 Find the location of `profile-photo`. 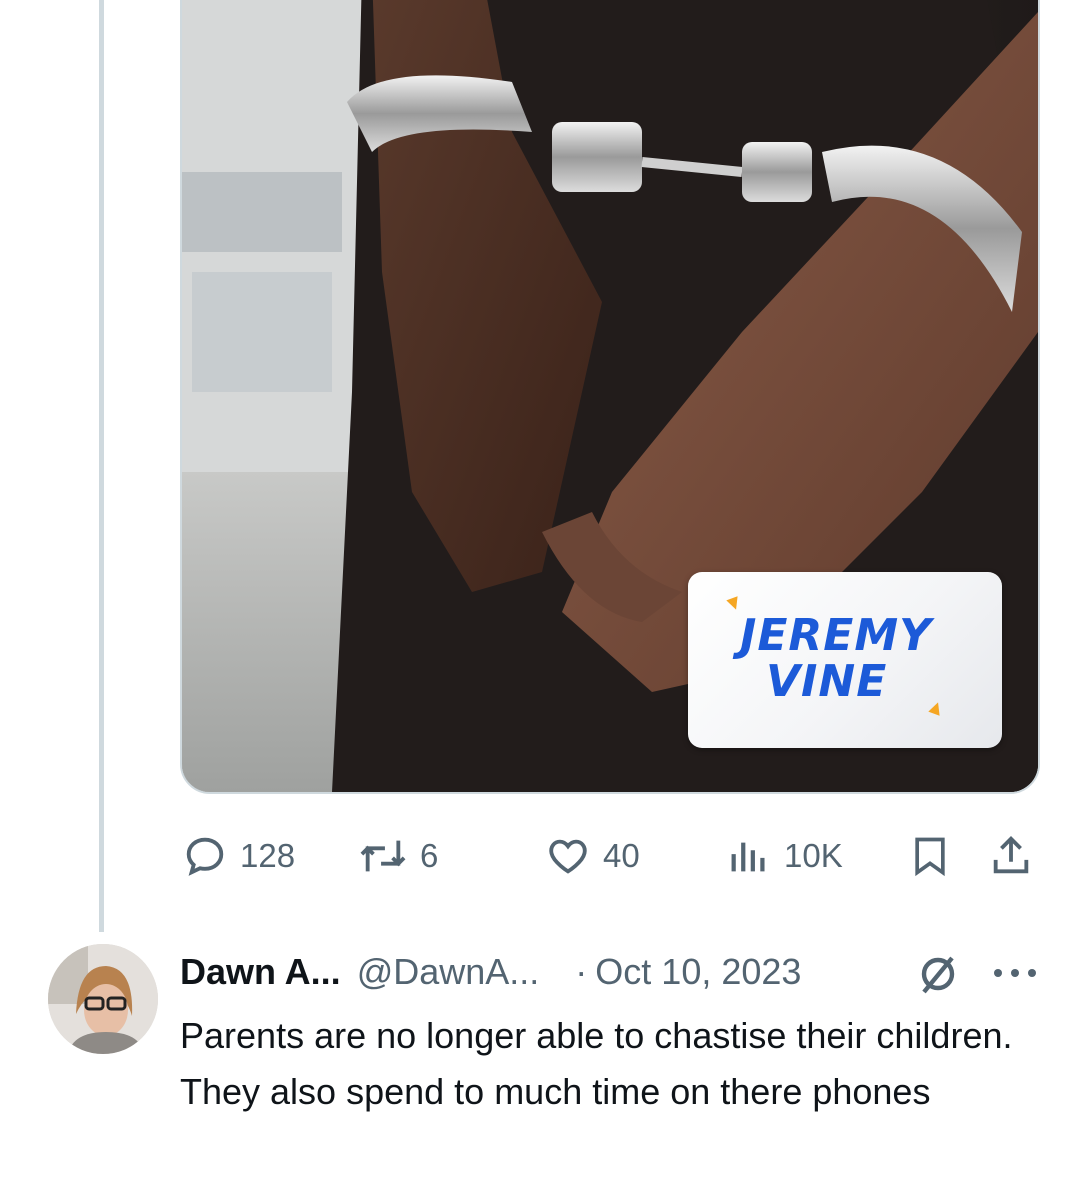

profile-photo is located at coordinates (103, 999).